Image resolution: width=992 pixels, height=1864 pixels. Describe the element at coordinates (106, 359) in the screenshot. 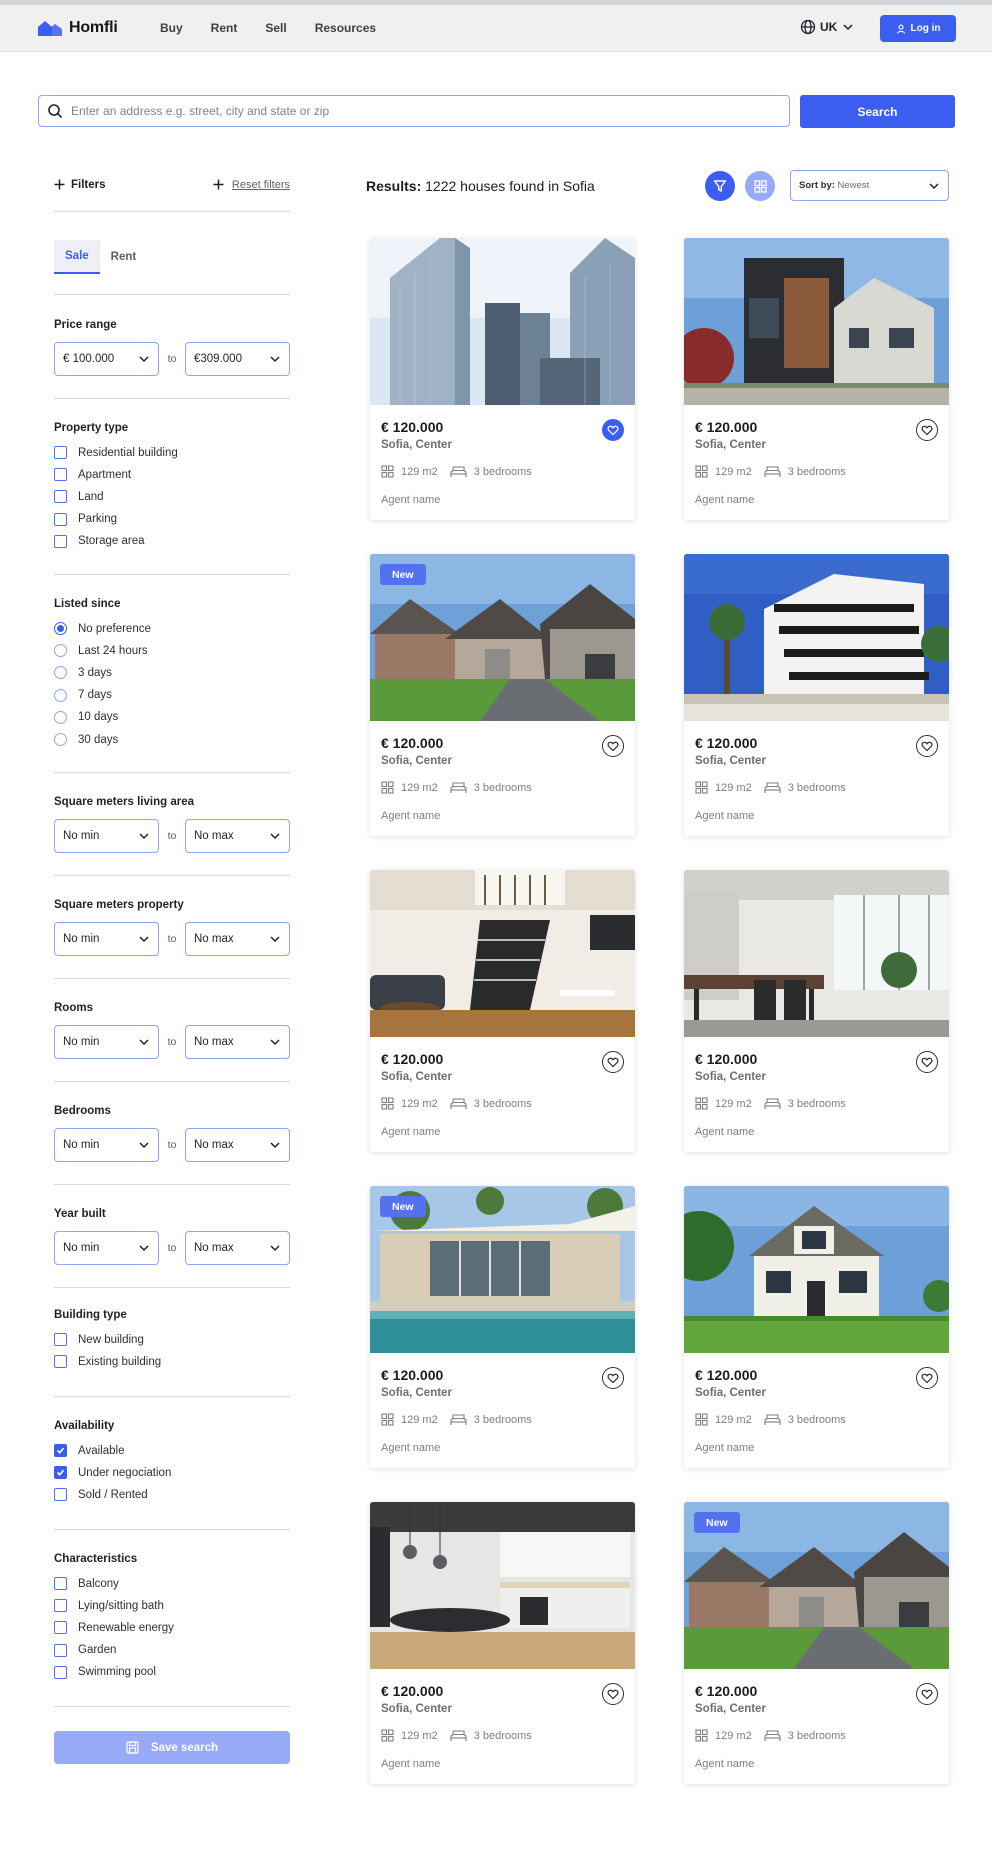

I see `price-from-select: € 100.000` at that location.